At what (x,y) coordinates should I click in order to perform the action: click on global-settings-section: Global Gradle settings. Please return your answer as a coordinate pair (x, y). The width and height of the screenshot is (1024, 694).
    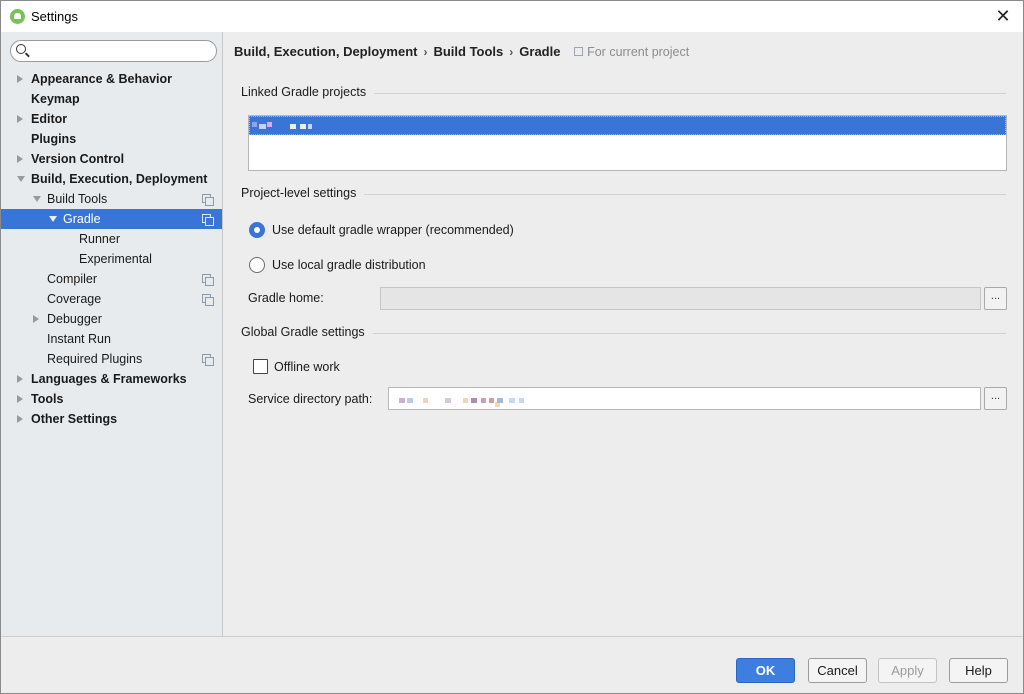
    Looking at the image, I should click on (623, 332).